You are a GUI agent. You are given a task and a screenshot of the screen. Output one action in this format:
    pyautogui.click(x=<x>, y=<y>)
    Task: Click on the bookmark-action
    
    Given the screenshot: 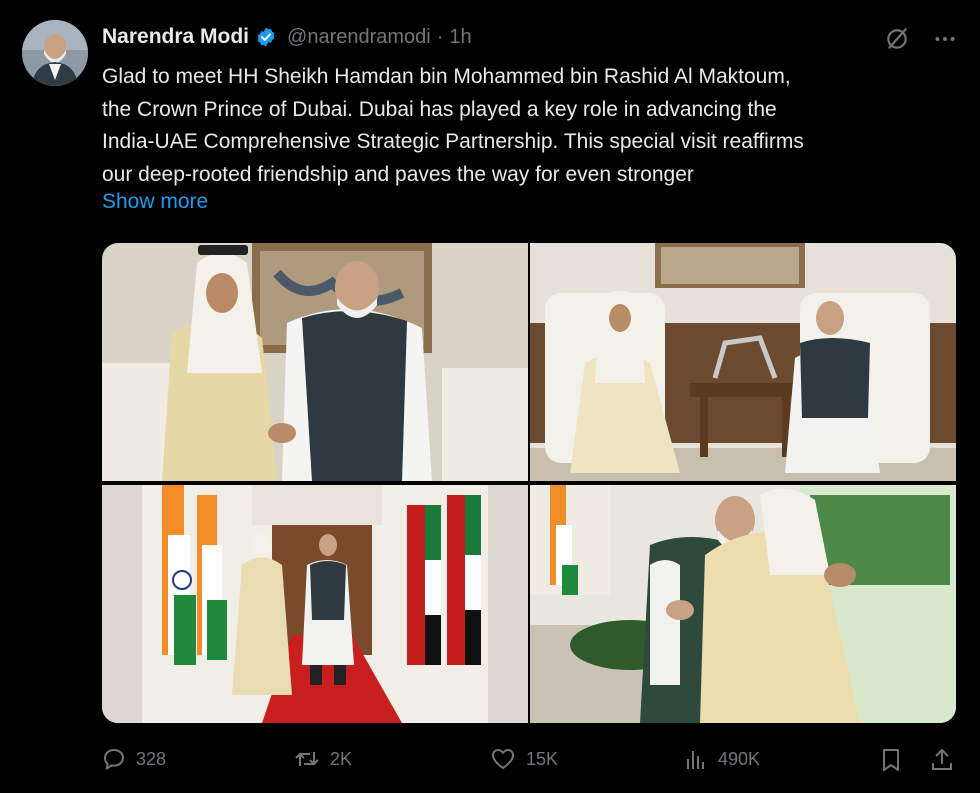 What is the action you would take?
    pyautogui.click(x=891, y=760)
    